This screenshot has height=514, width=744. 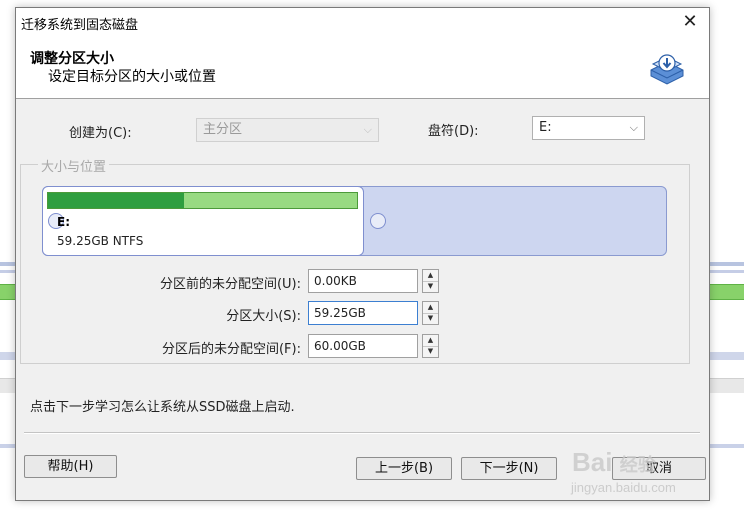 What do you see at coordinates (100, 241) in the screenshot?
I see `partition-info: 59.25GB NTFS` at bounding box center [100, 241].